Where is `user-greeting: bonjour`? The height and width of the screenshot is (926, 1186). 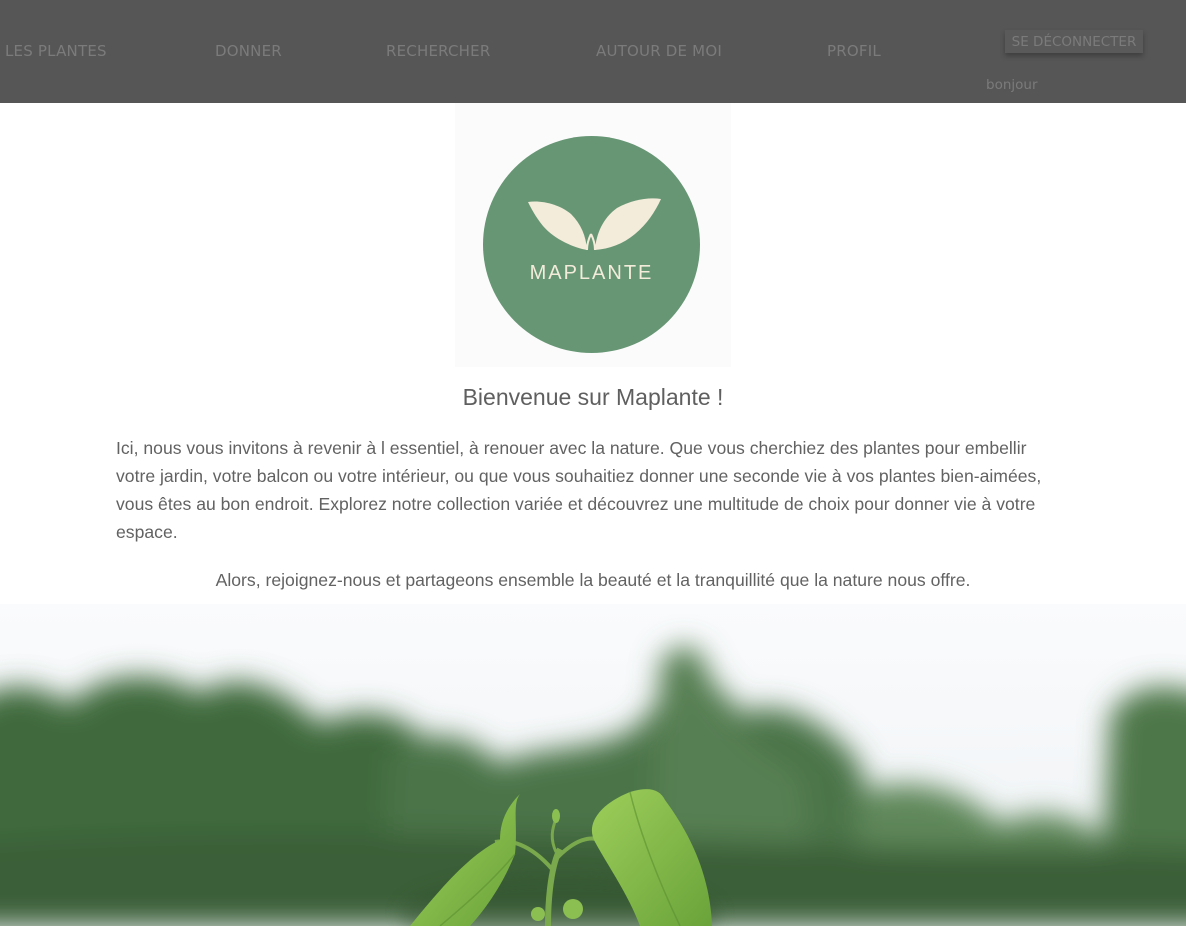 user-greeting: bonjour is located at coordinates (1012, 85).